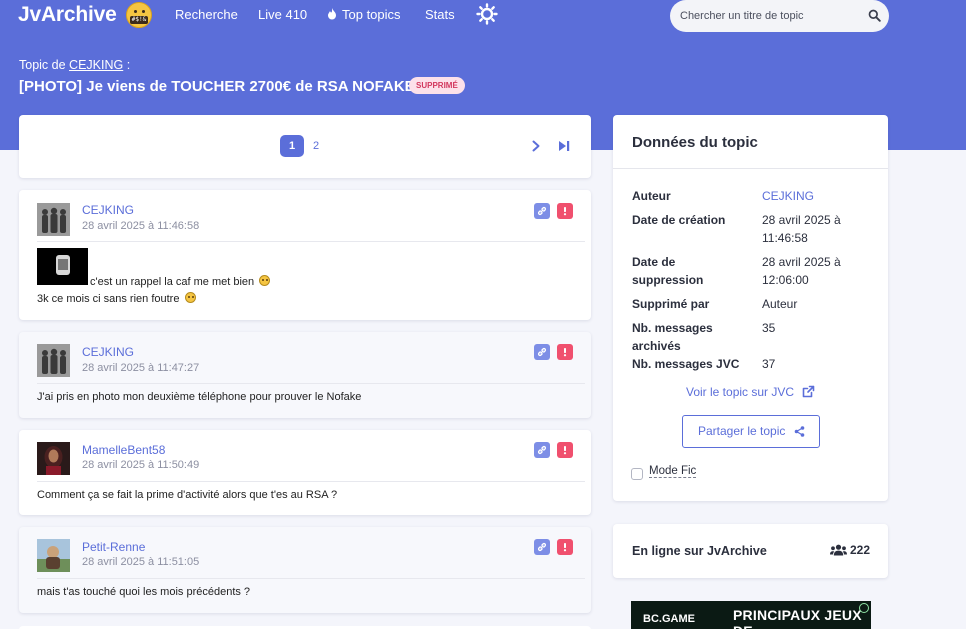 The width and height of the screenshot is (966, 629). I want to click on post-text: c'est un rappel la caf me met bien, so click(172, 282).